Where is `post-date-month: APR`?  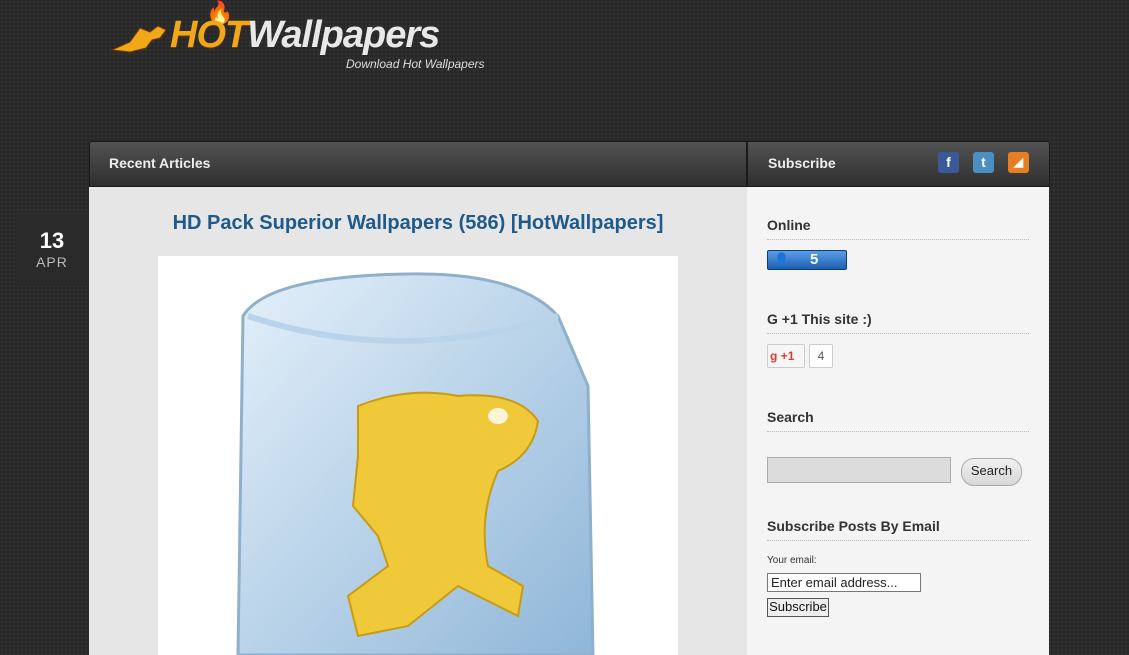
post-date-month: APR is located at coordinates (52, 262).